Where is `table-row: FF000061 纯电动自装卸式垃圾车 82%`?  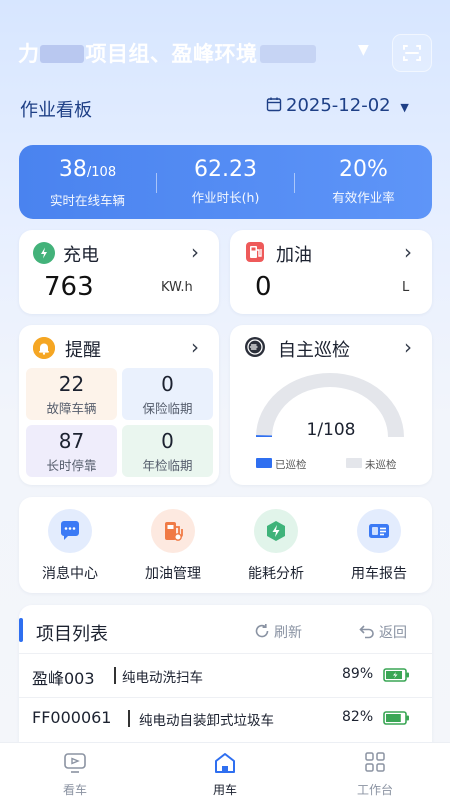
table-row: FF000061 纯电动自装卸式垃圾车 82% is located at coordinates (225, 718).